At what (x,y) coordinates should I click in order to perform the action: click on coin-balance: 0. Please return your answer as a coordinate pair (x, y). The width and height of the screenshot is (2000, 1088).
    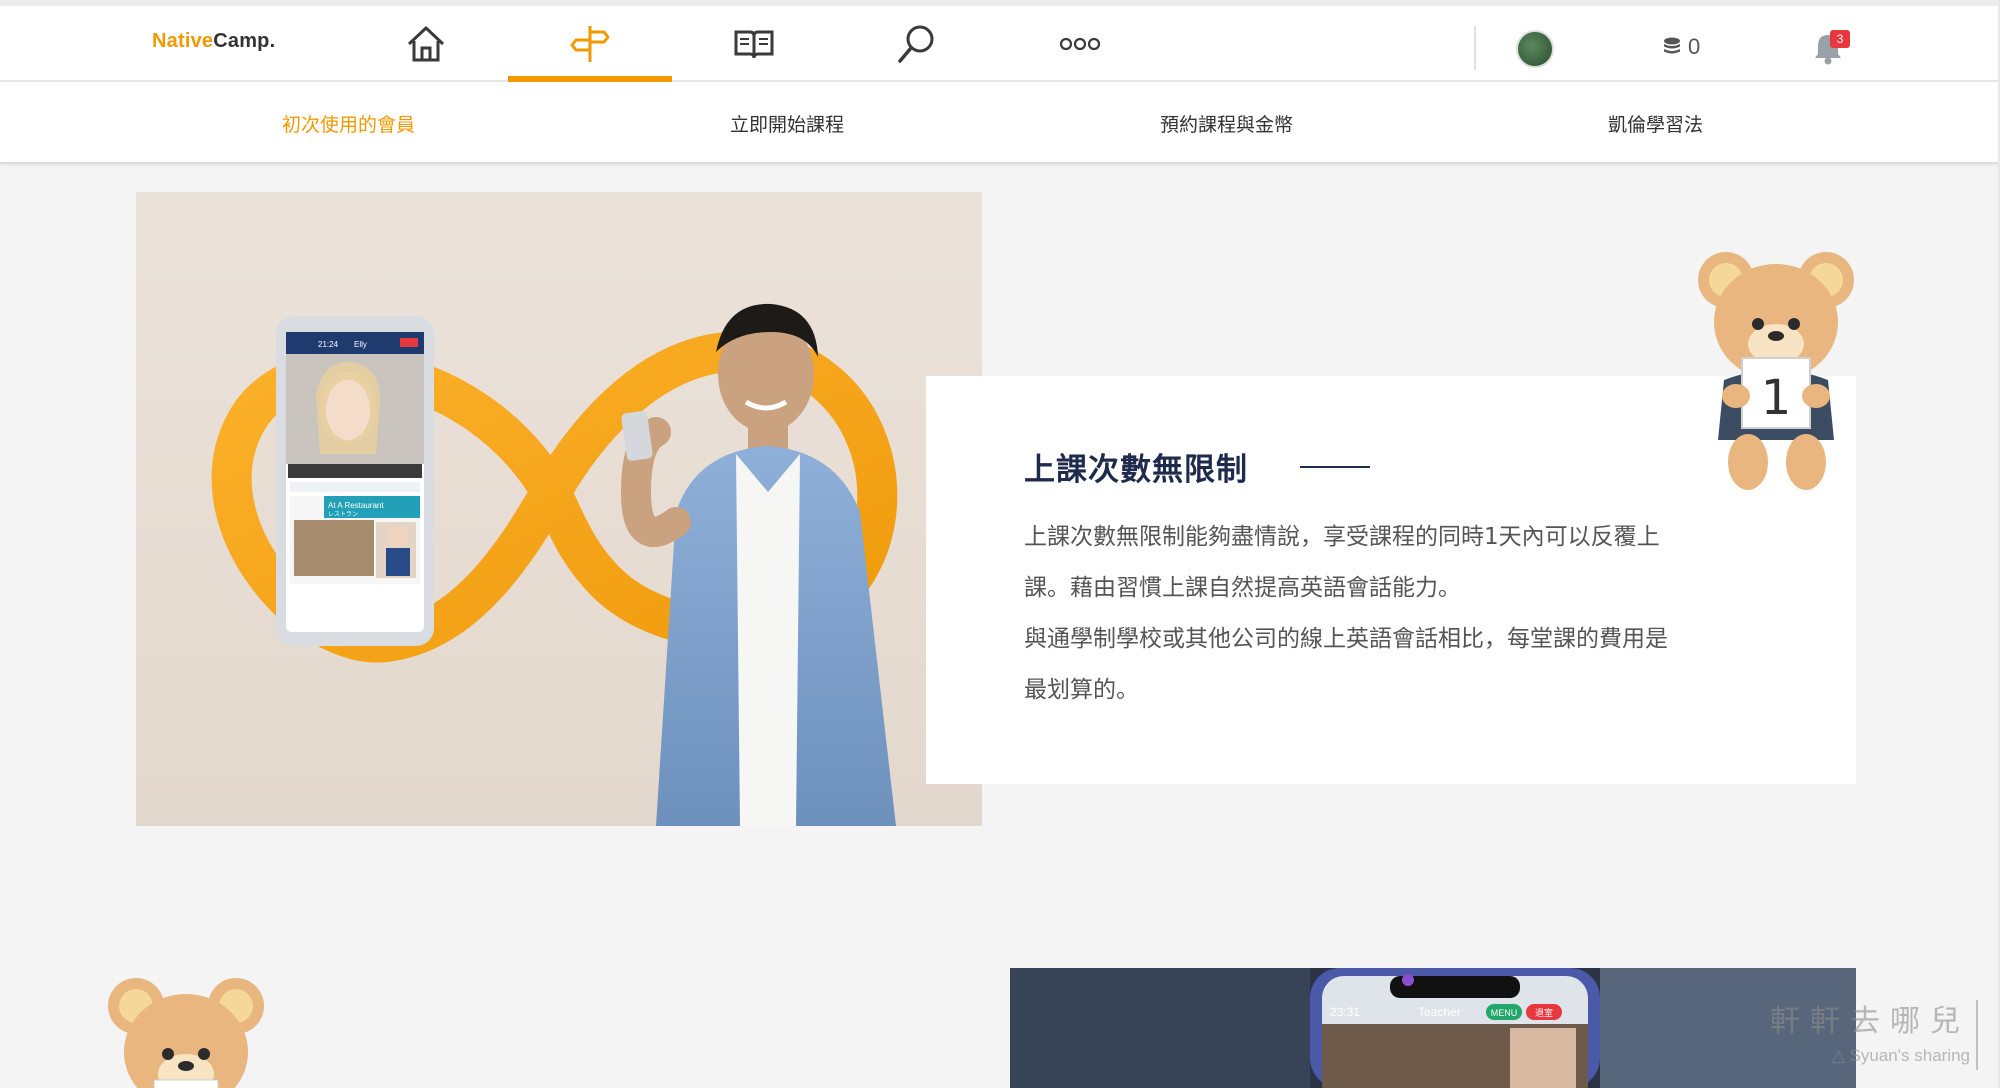
    Looking at the image, I should click on (1681, 47).